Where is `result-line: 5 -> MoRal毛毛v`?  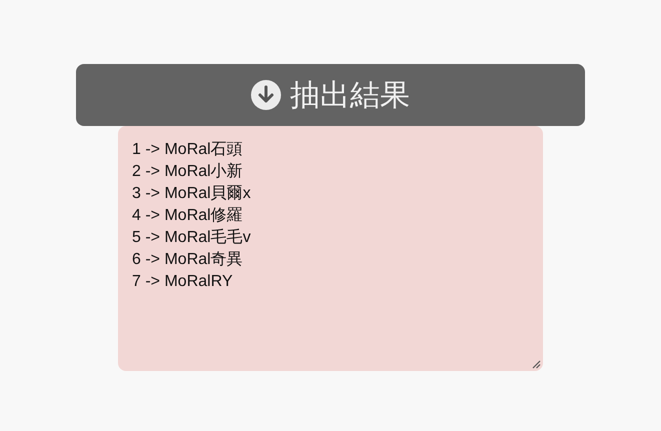 result-line: 5 -> MoRal毛毛v is located at coordinates (192, 238).